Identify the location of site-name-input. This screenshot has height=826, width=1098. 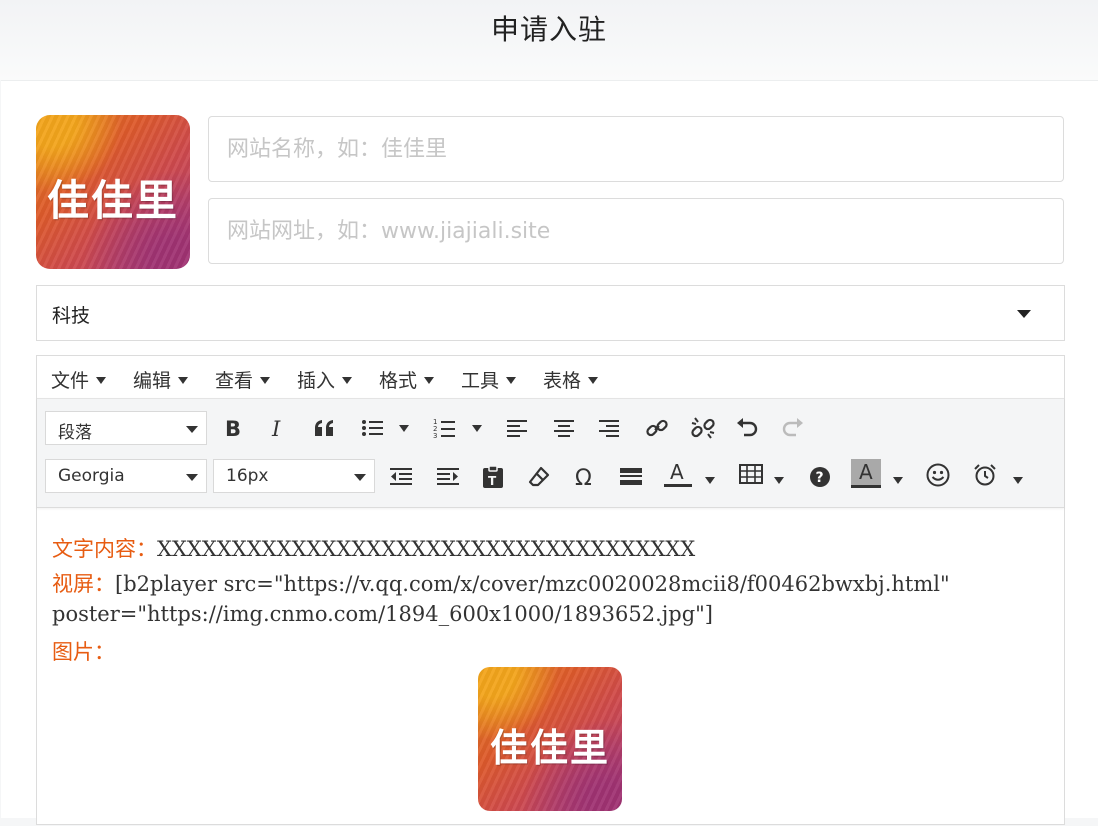
(628, 149).